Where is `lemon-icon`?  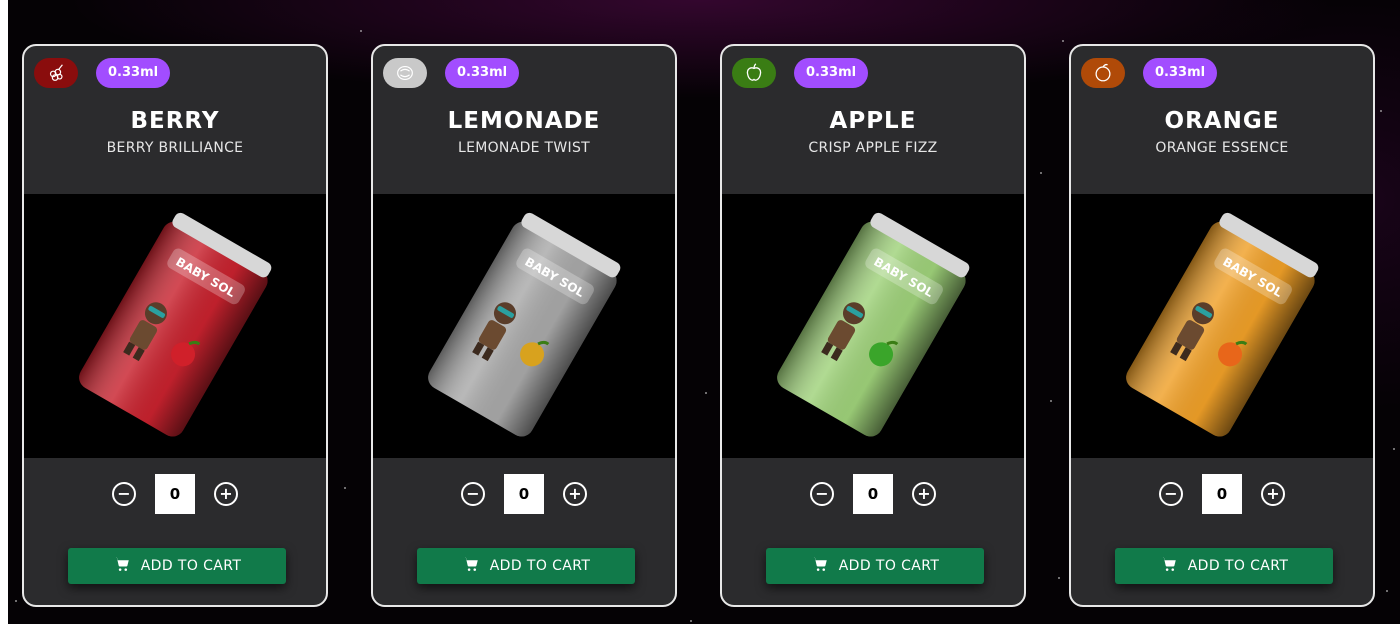
lemon-icon is located at coordinates (405, 73).